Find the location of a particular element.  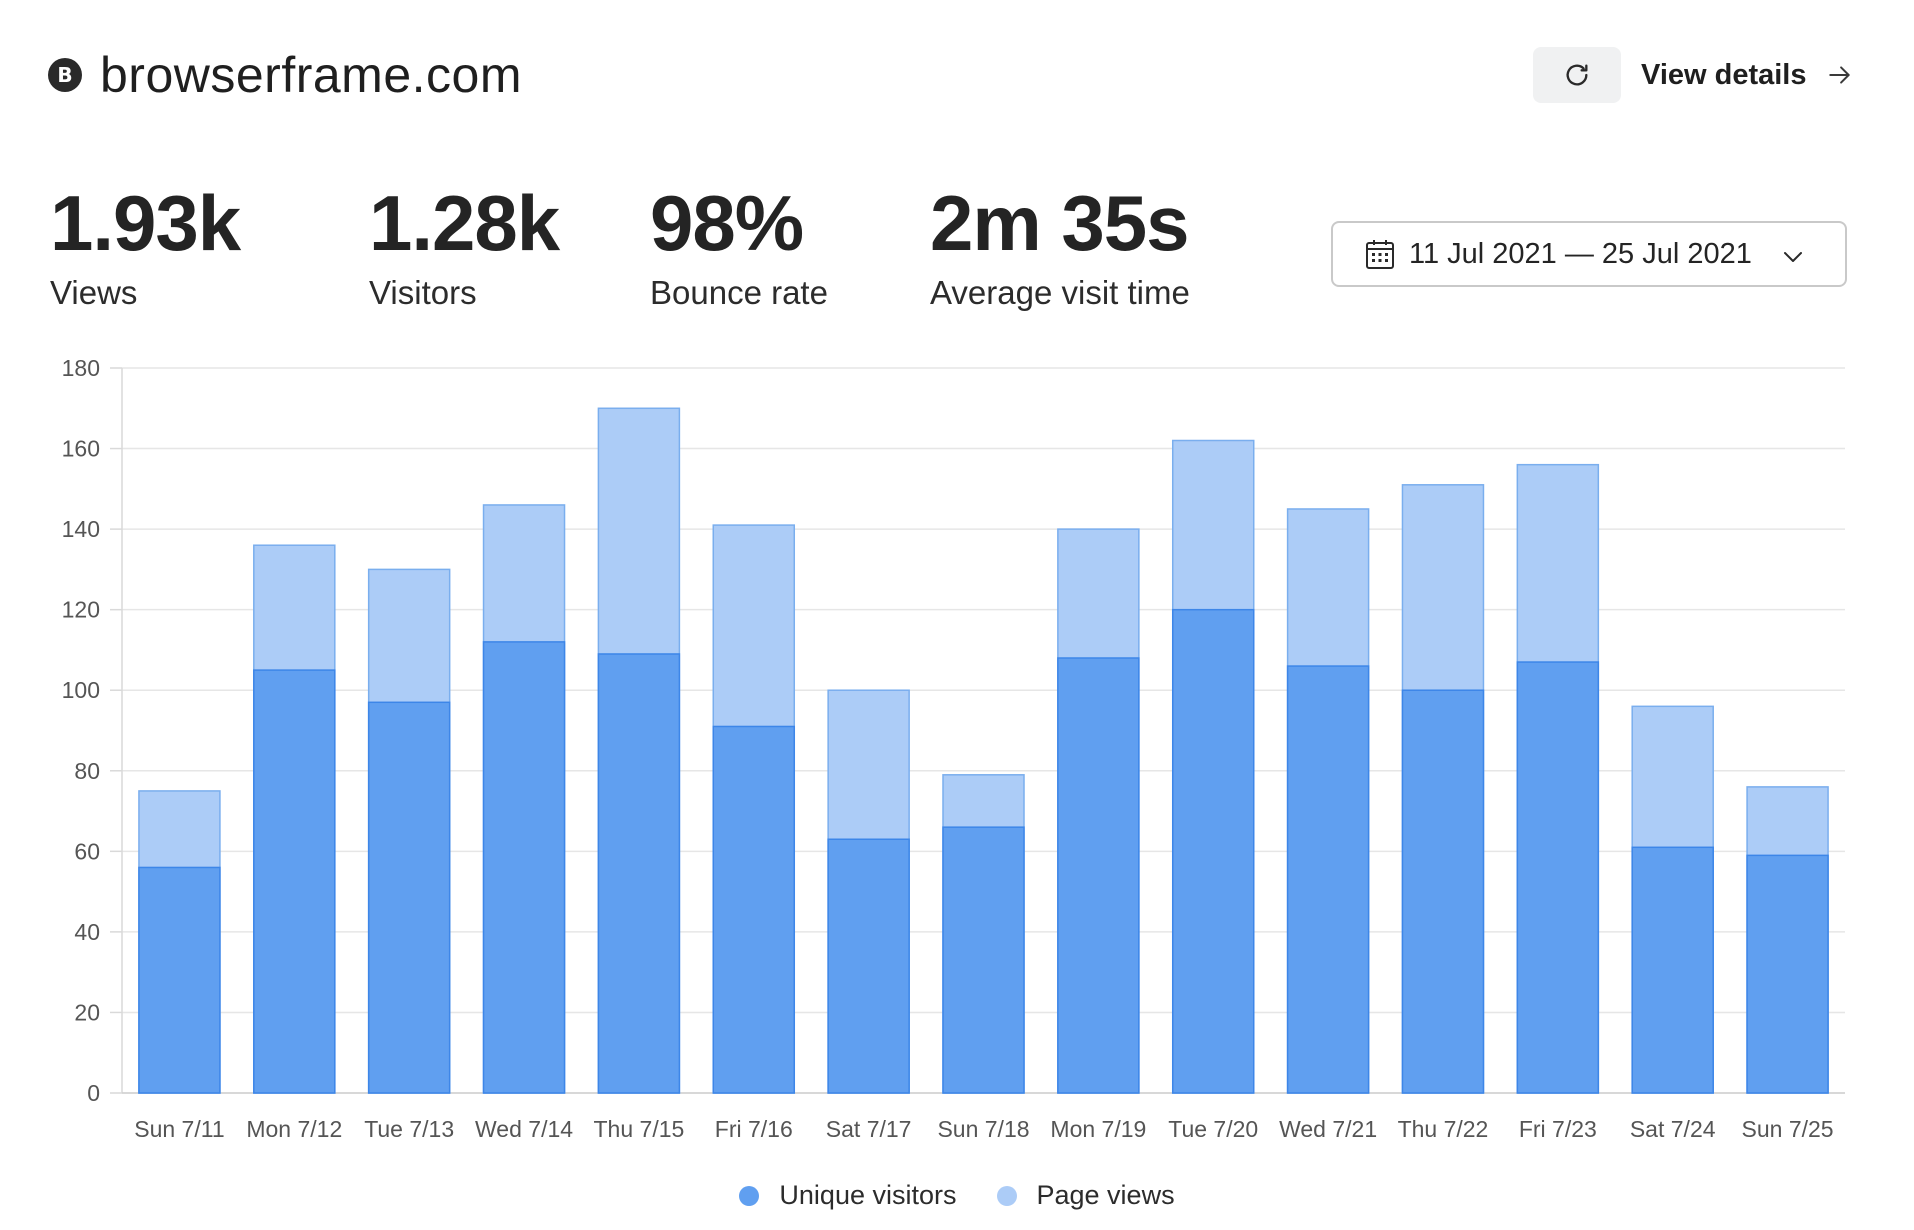

y-tick-label: 20 is located at coordinates (87, 1012).